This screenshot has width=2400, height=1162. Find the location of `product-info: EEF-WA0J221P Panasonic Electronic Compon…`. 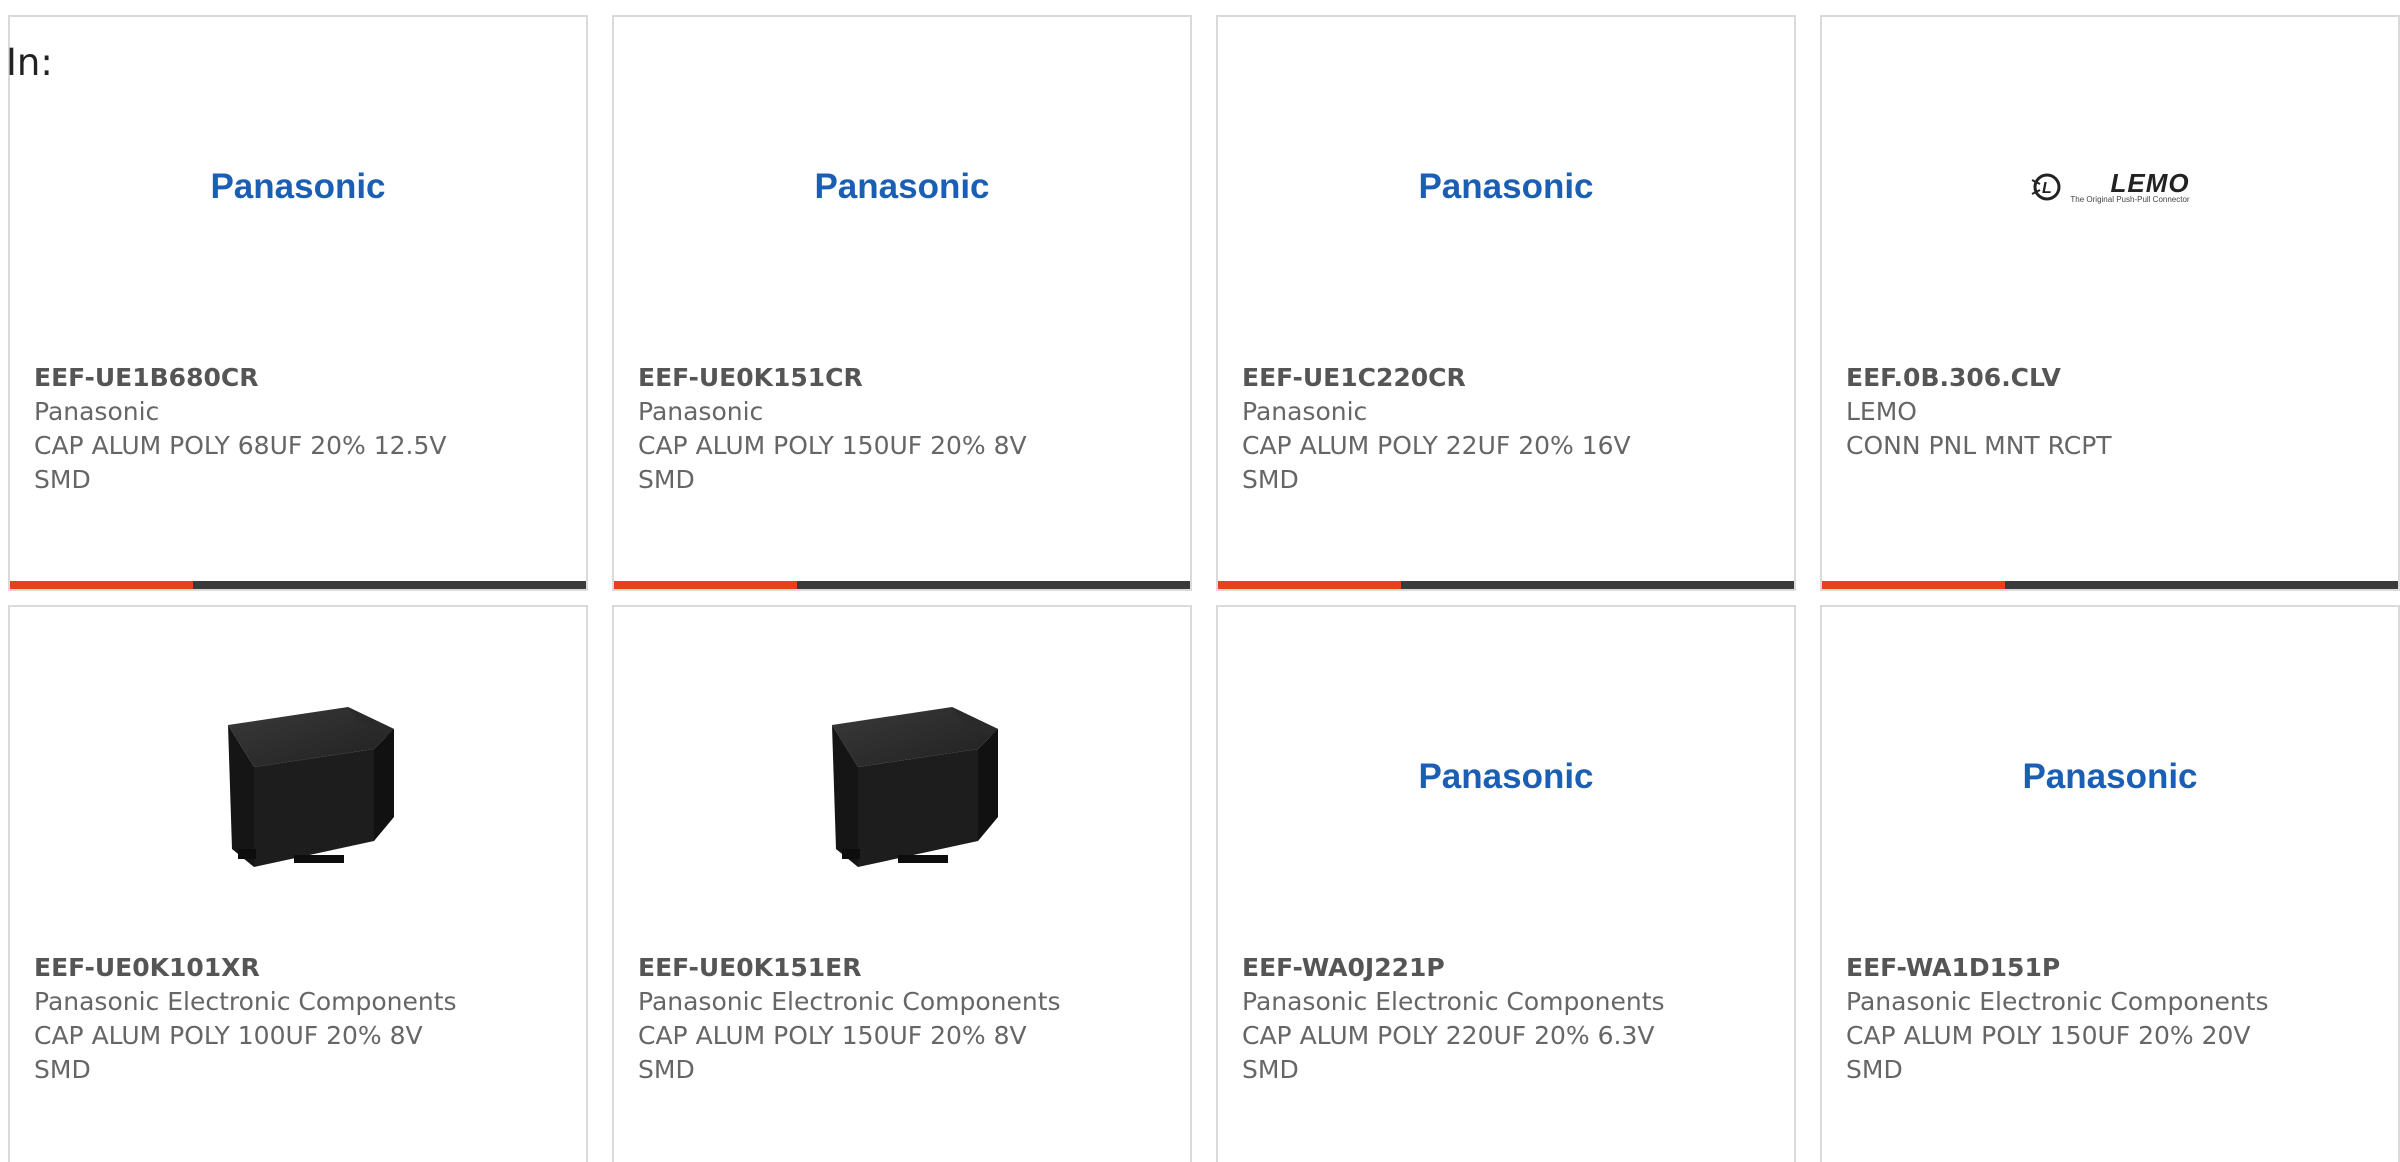

product-info: EEF-WA0J221P Panasonic Electronic Compon… is located at coordinates (1502, 1019).